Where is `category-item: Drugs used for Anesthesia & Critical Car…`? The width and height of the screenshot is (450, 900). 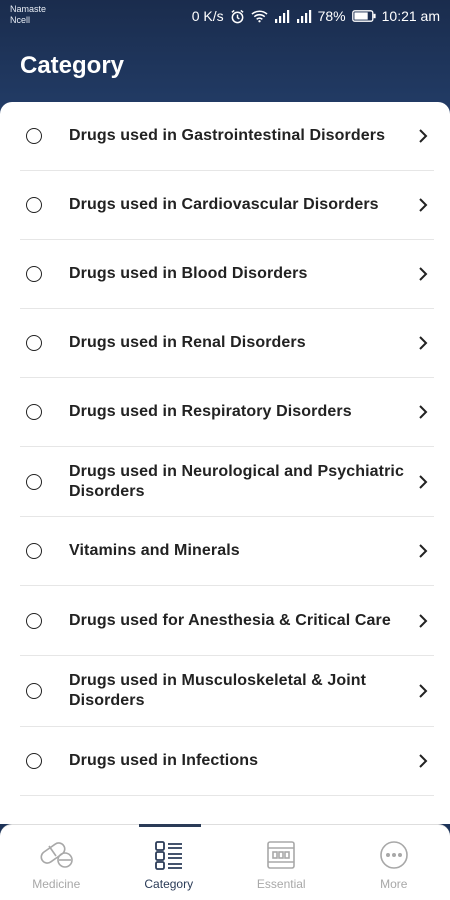
category-item: Drugs used for Anesthesia & Critical Car… is located at coordinates (227, 621).